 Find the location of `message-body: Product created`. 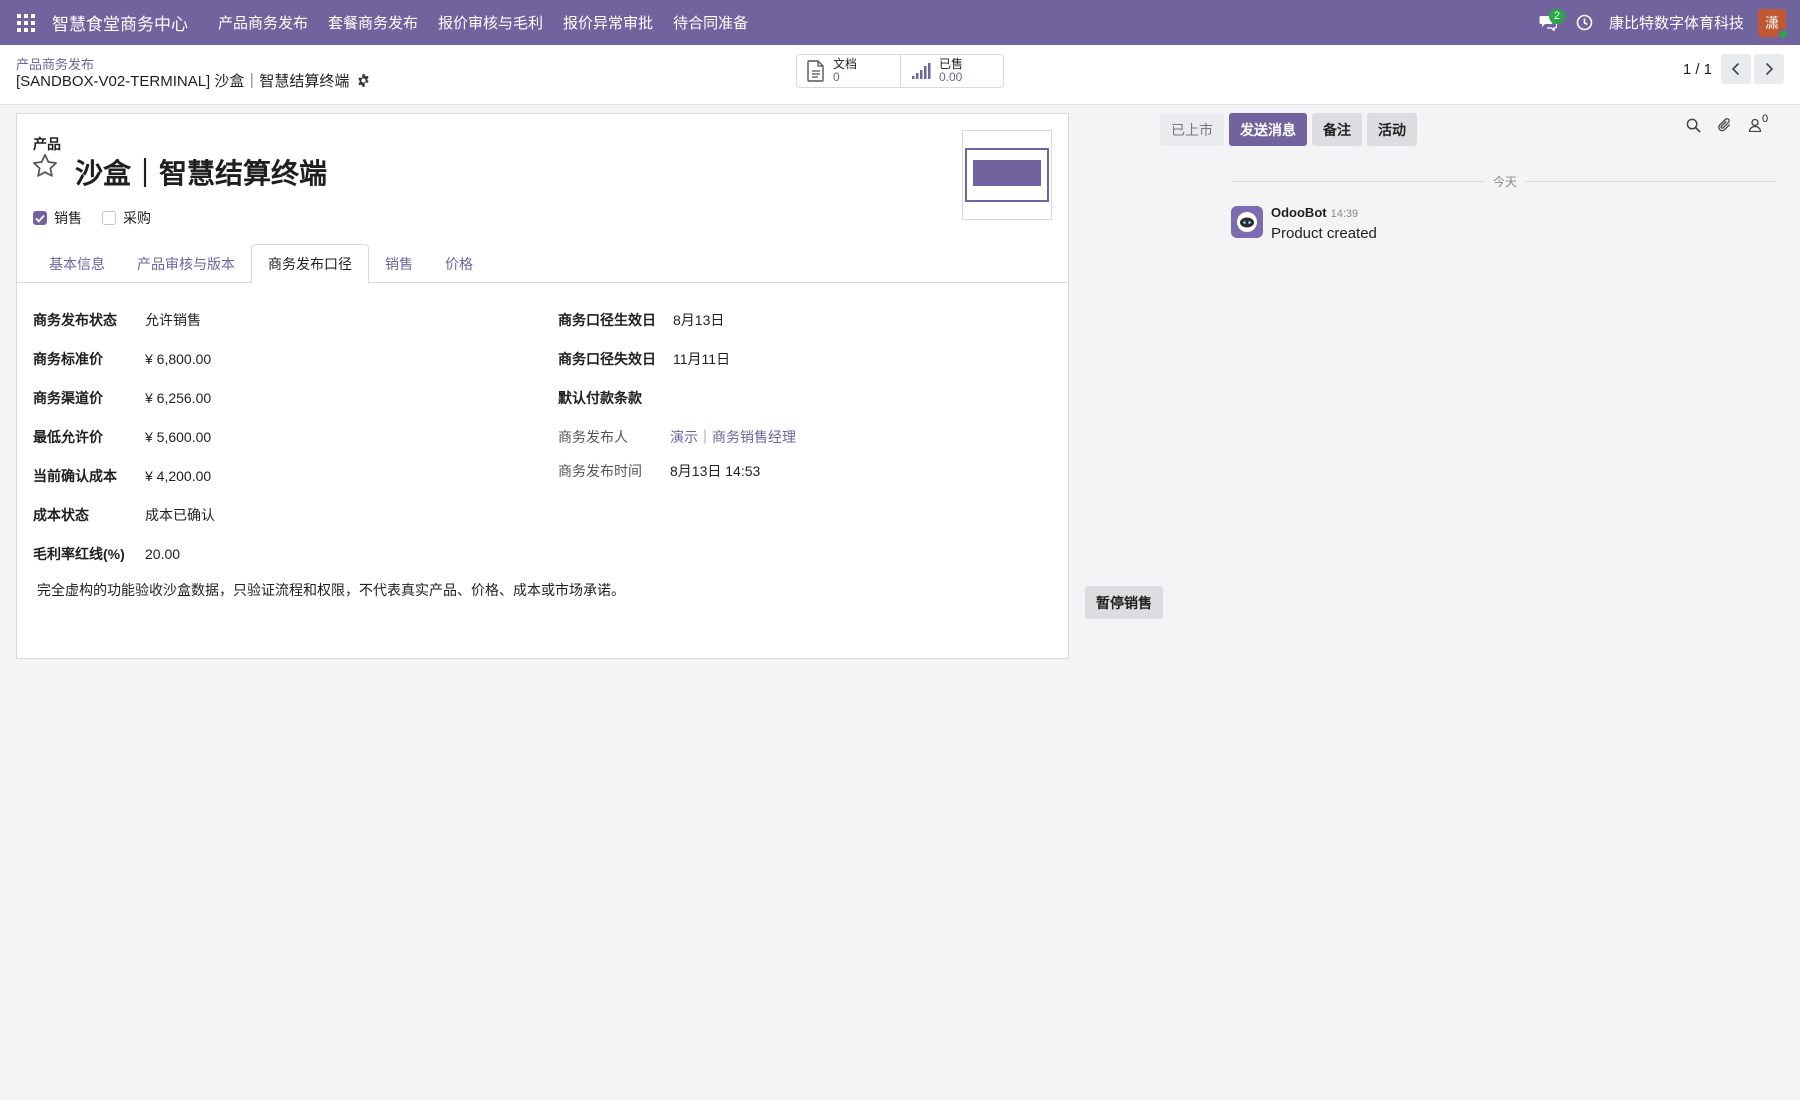

message-body: Product created is located at coordinates (1324, 233).